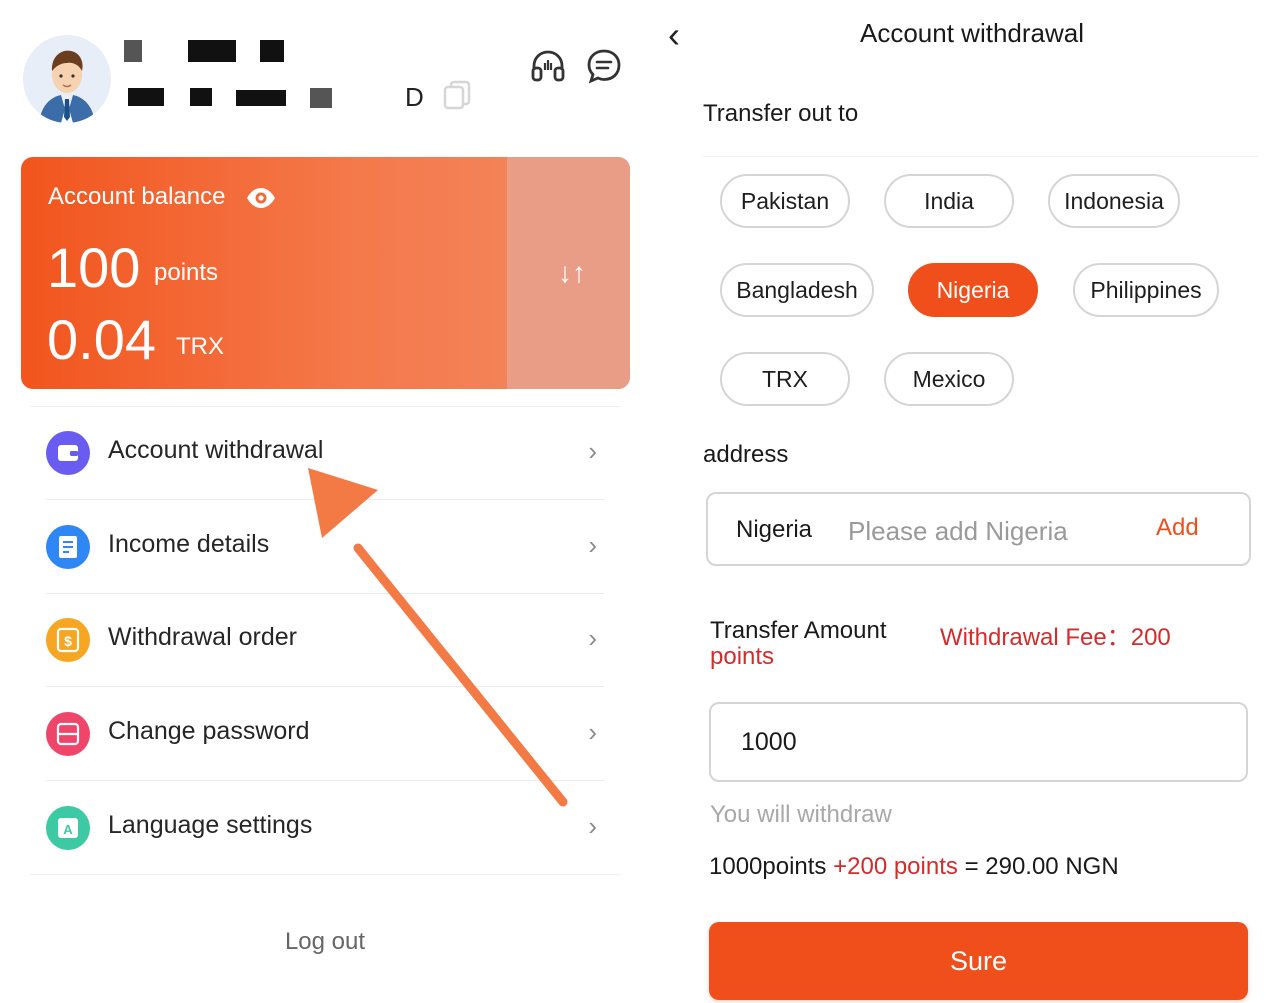  What do you see at coordinates (317, 639) in the screenshot?
I see `menu-item-withdrawal-order: $ Withdrawal order ›` at bounding box center [317, 639].